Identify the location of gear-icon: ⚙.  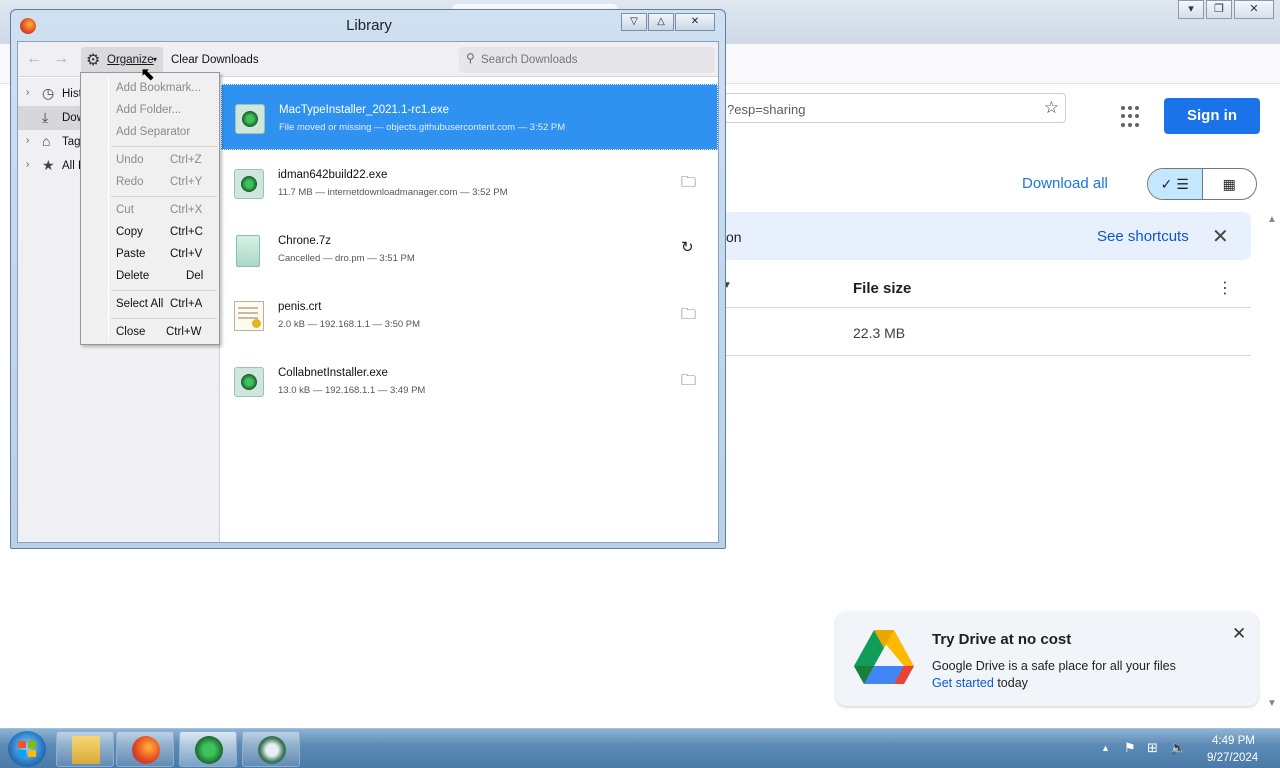
(93, 60).